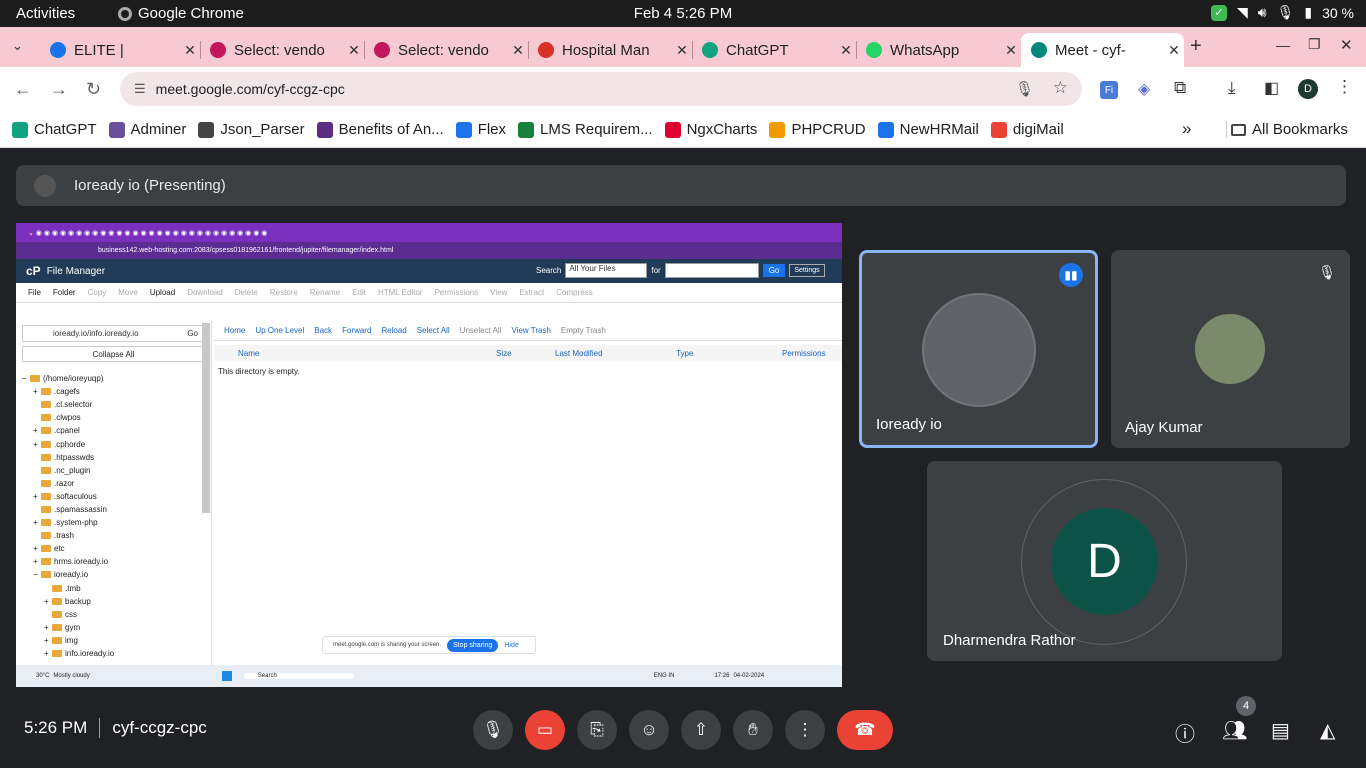 The height and width of the screenshot is (768, 1366). Describe the element at coordinates (113, 404) in the screenshot. I see `tree-item: .cl.selector` at that location.